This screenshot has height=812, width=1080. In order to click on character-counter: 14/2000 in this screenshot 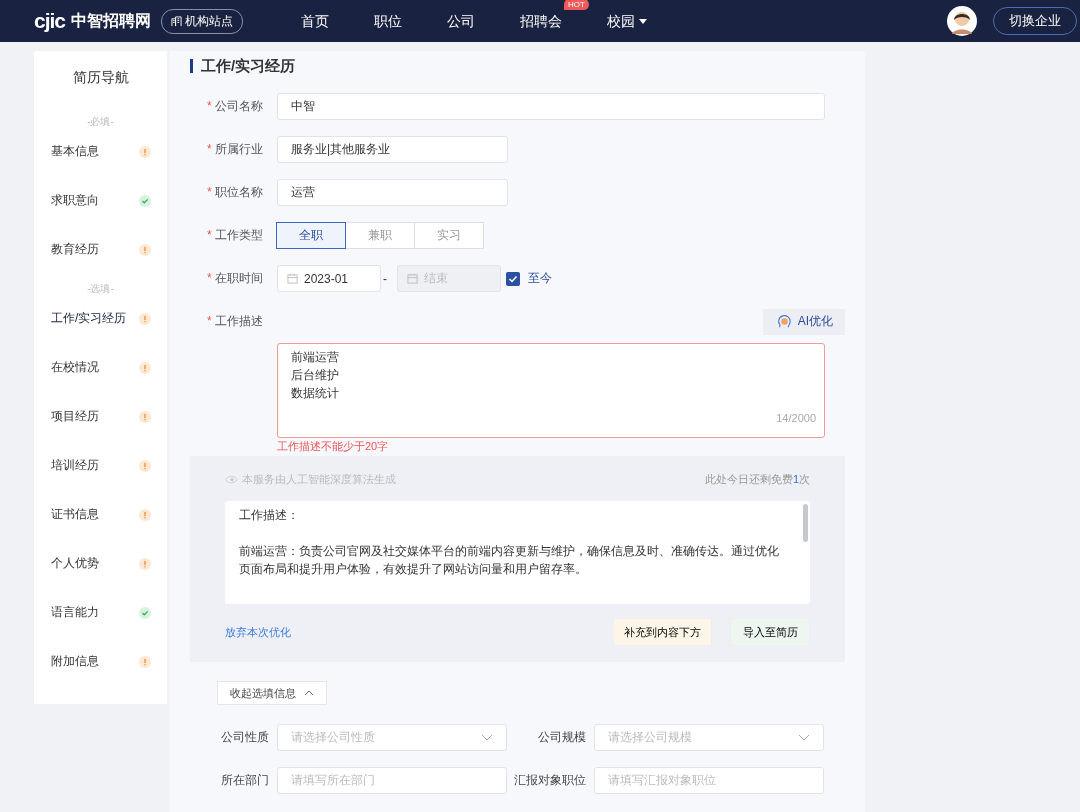, I will do `click(796, 418)`.